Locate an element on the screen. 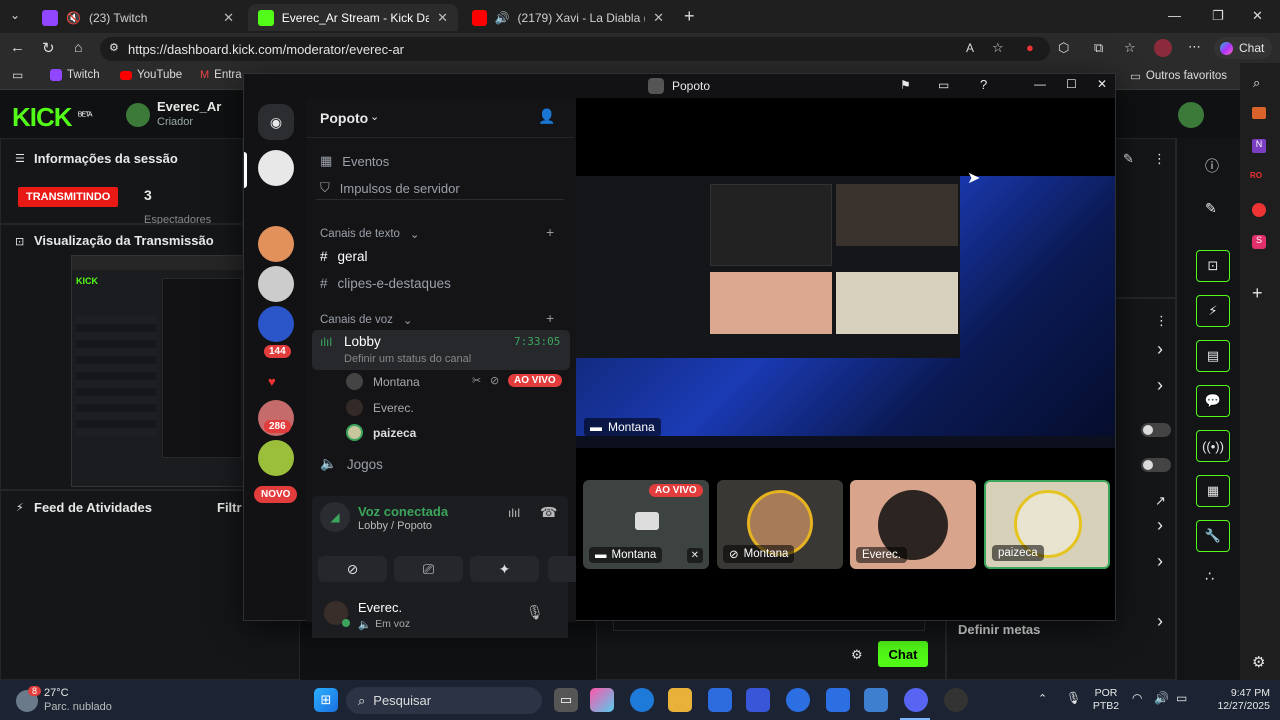 This screenshot has width=1280, height=720. language-indicator: POR PTB2 is located at coordinates (1106, 700).